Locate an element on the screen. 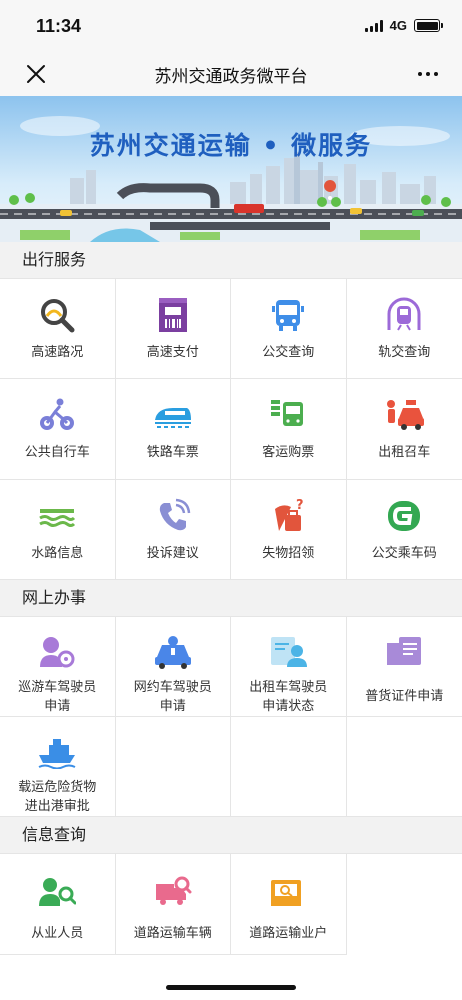 The image size is (462, 1000). train-icon is located at coordinates (173, 415).